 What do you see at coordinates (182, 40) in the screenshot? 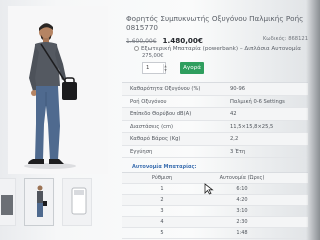
I see `new-price: 1.480,00€` at bounding box center [182, 40].